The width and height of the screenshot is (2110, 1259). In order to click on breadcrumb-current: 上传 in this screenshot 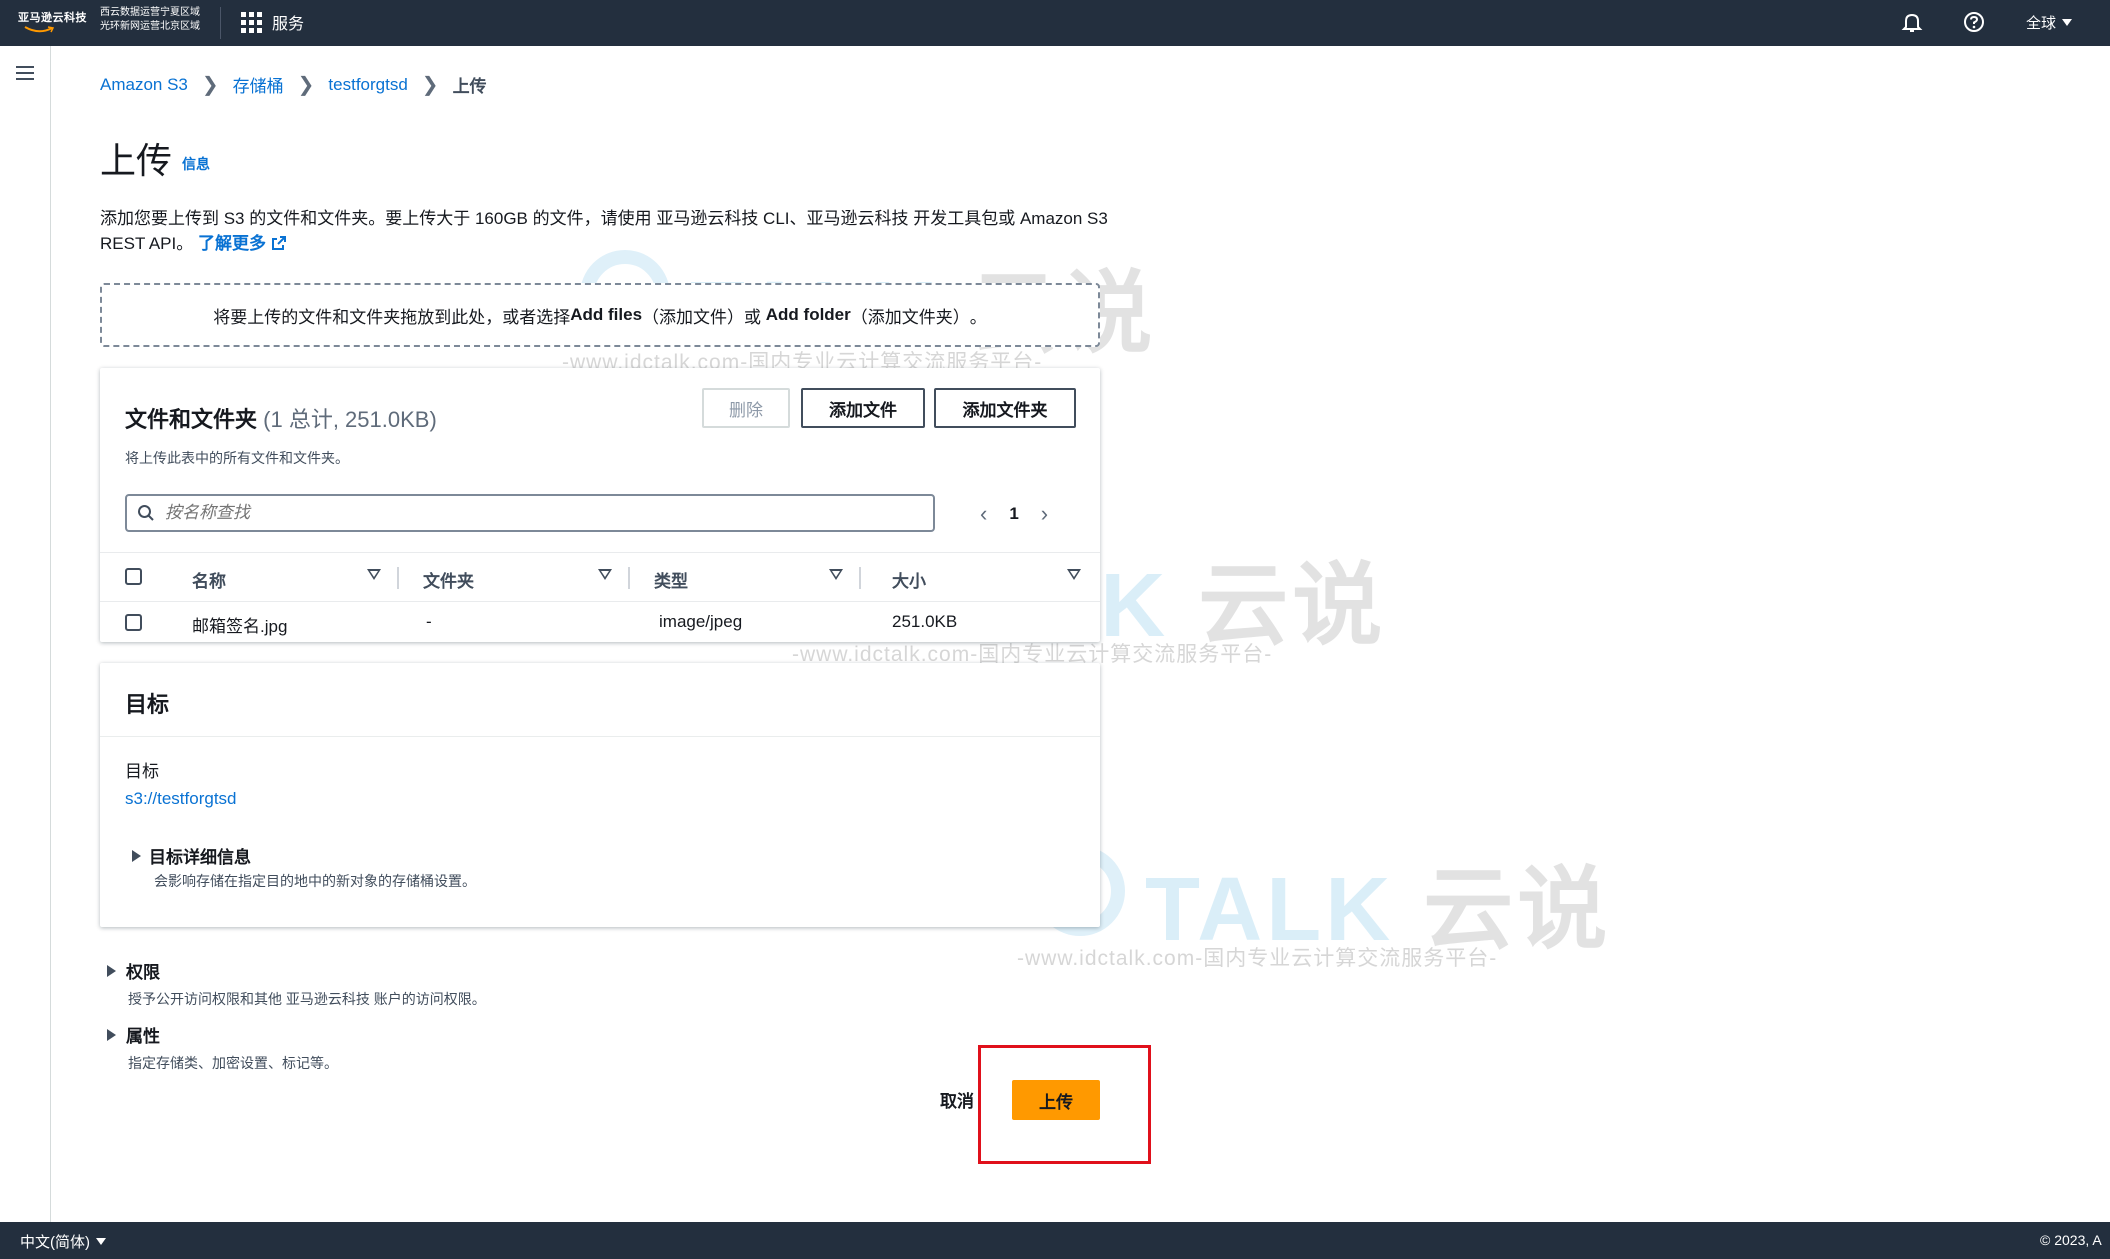, I will do `click(469, 86)`.